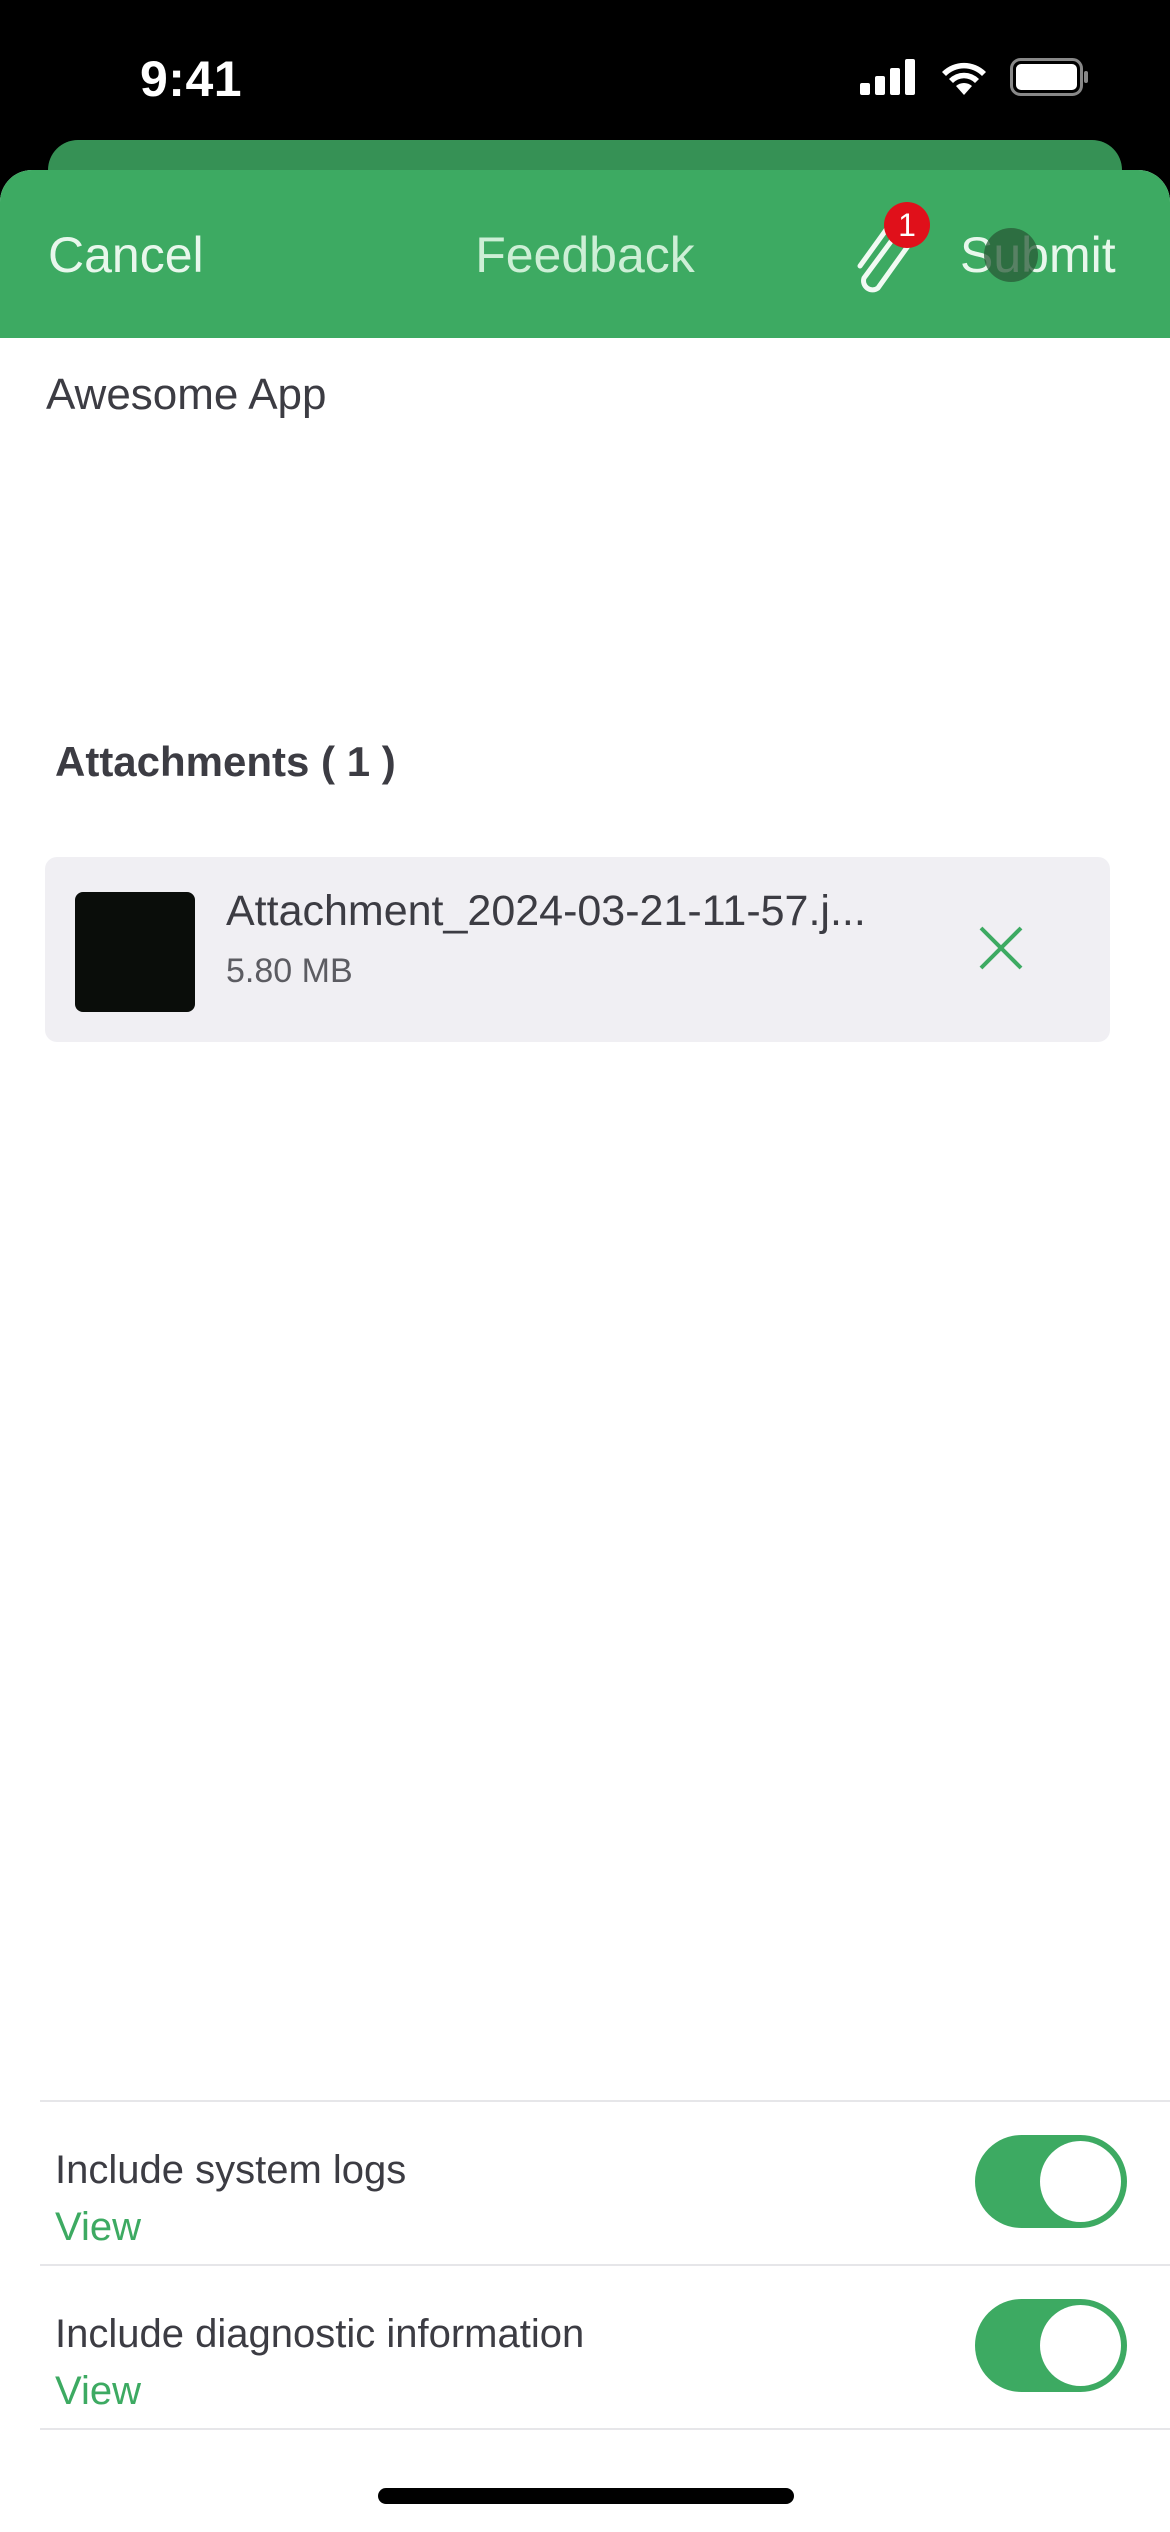 The height and width of the screenshot is (2532, 1170). What do you see at coordinates (907, 225) in the screenshot?
I see `attachment-count-badge: 1` at bounding box center [907, 225].